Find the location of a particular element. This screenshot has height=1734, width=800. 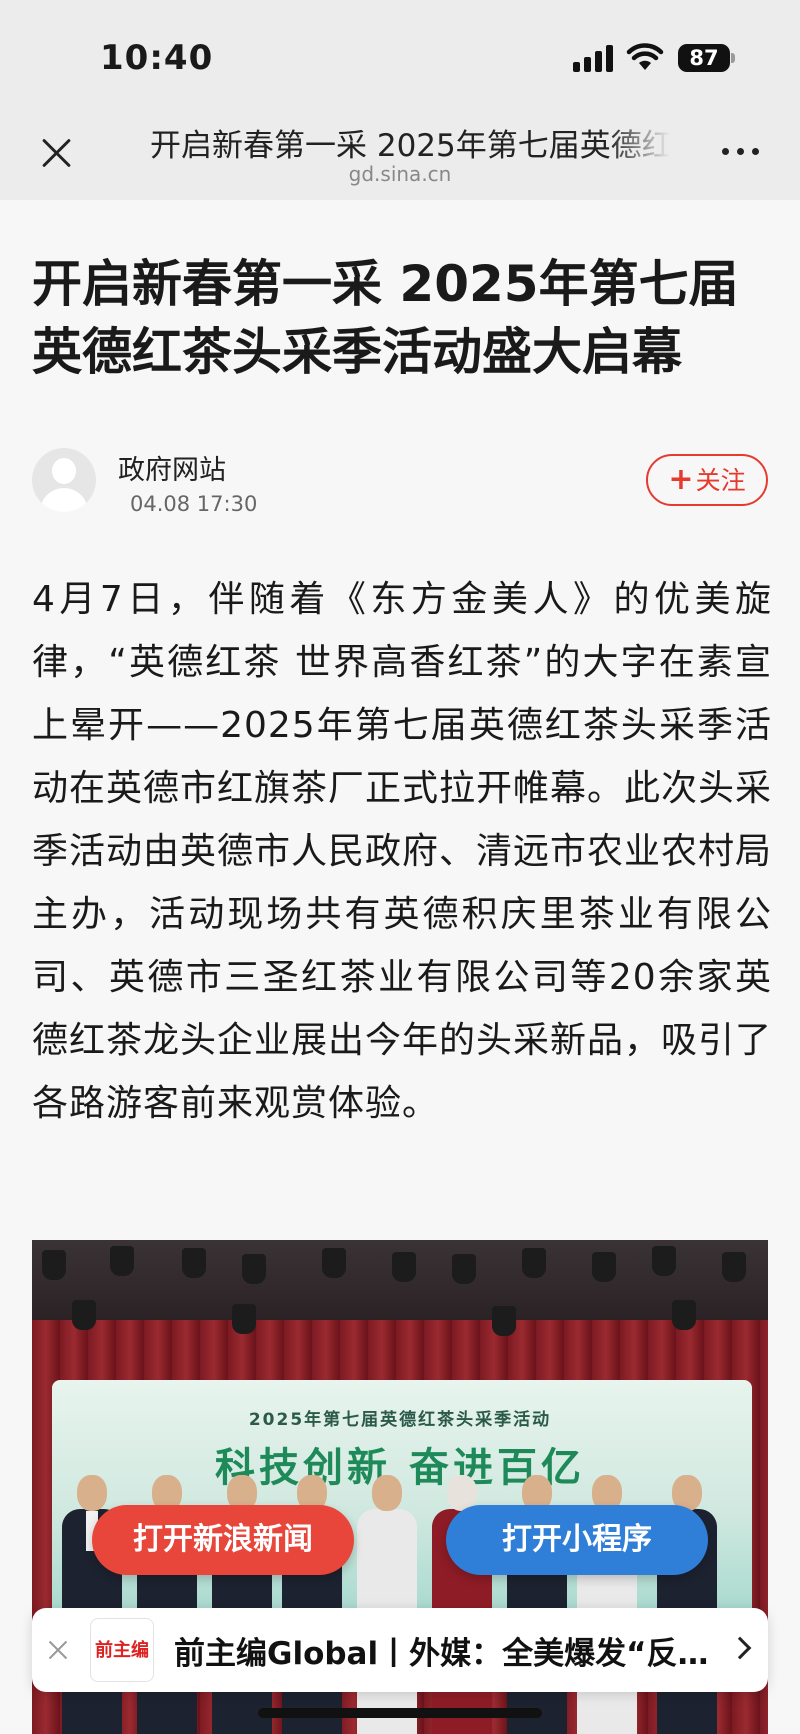

nav-bar: 开启新春第一采 2025年第七届英德红茶头采季活动盛大启幕 gd.sina.cn is located at coordinates (400, 155).